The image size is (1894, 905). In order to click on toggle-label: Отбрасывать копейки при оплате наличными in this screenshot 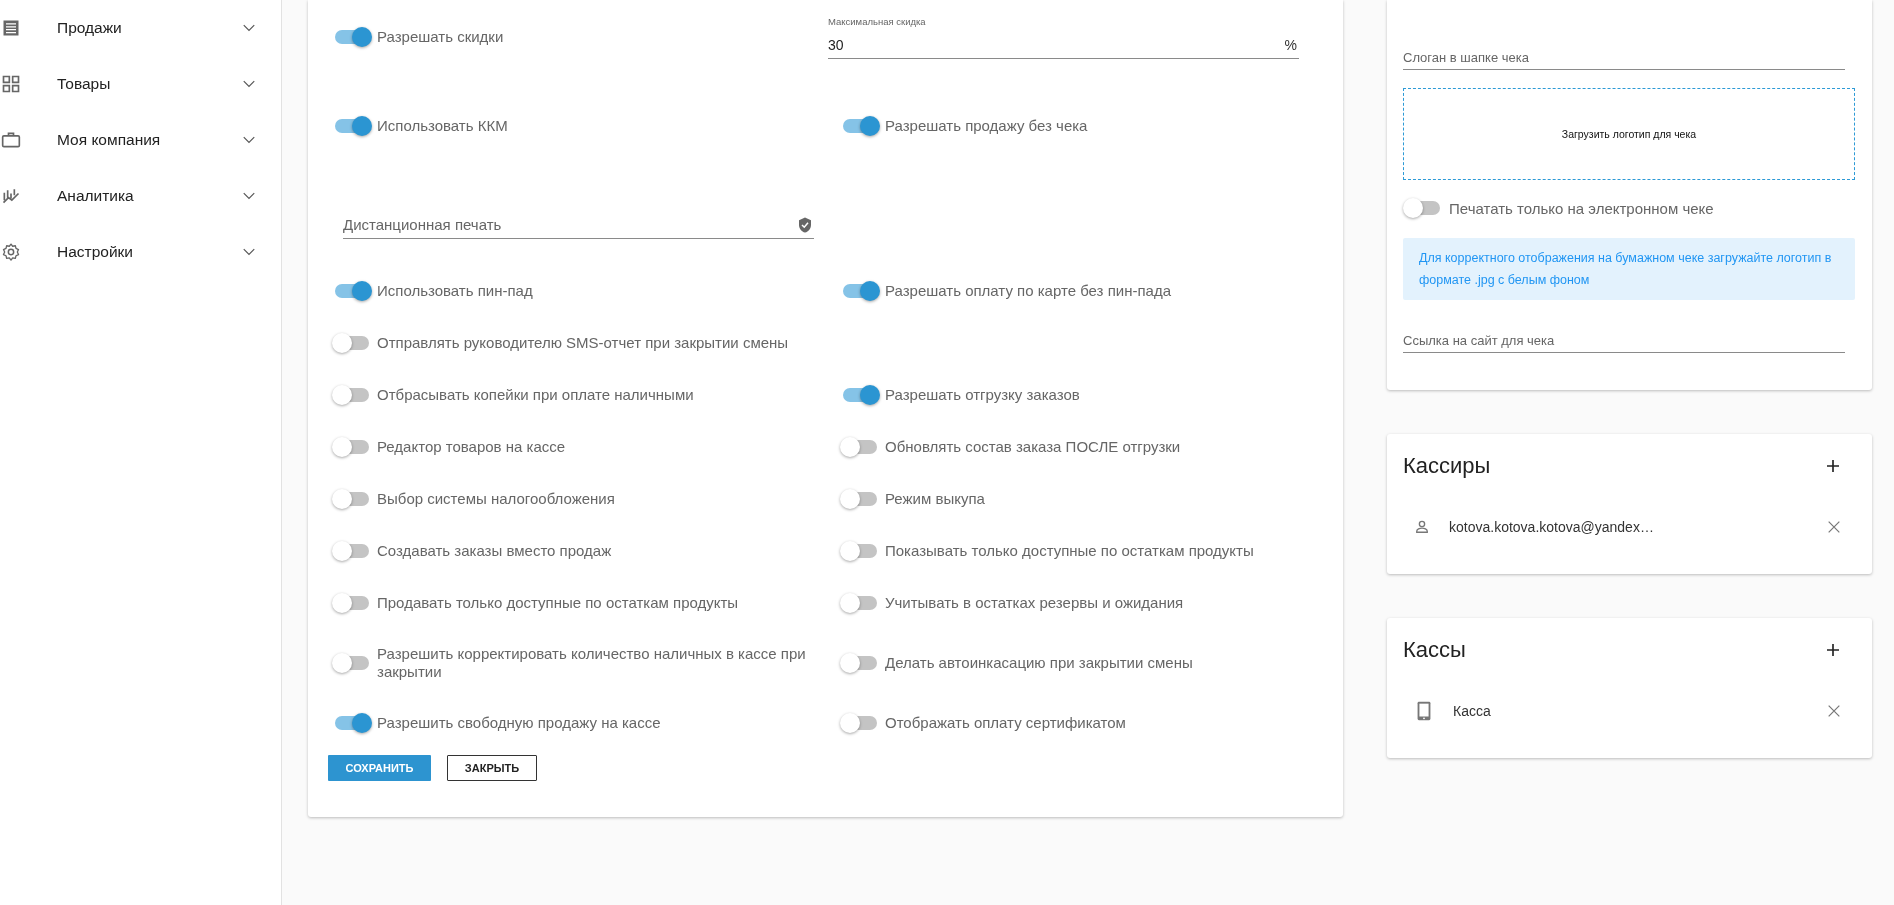, I will do `click(535, 395)`.